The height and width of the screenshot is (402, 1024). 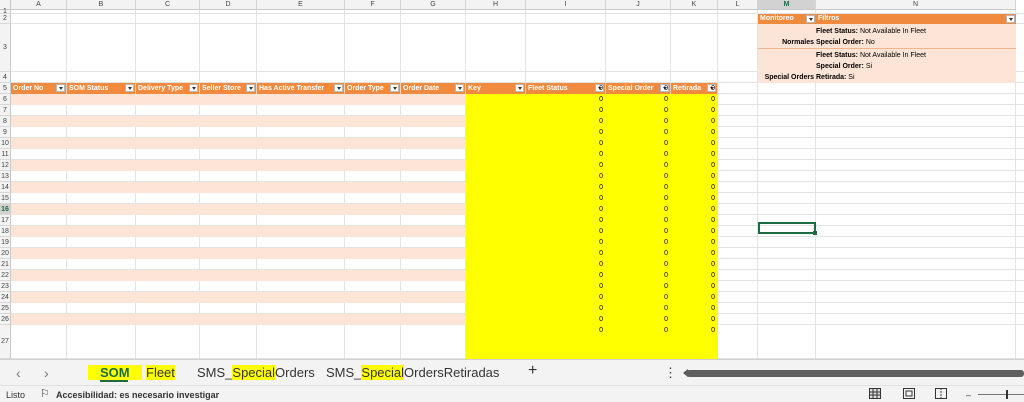 What do you see at coordinates (412, 373) in the screenshot?
I see `tab-sms-specialordersretiradas: SMS_SpecialOrdersRetiradas` at bounding box center [412, 373].